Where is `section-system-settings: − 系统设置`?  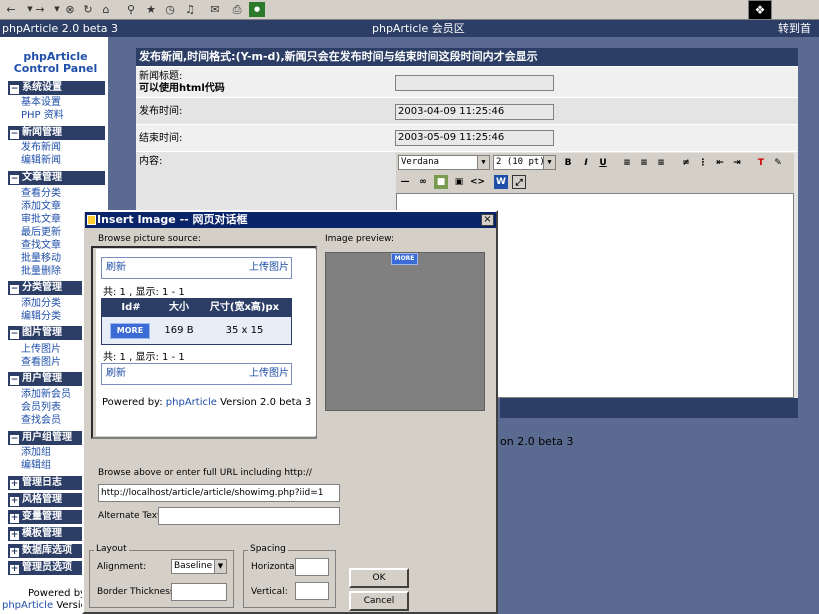
section-system-settings: − 系统设置 is located at coordinates (56, 88).